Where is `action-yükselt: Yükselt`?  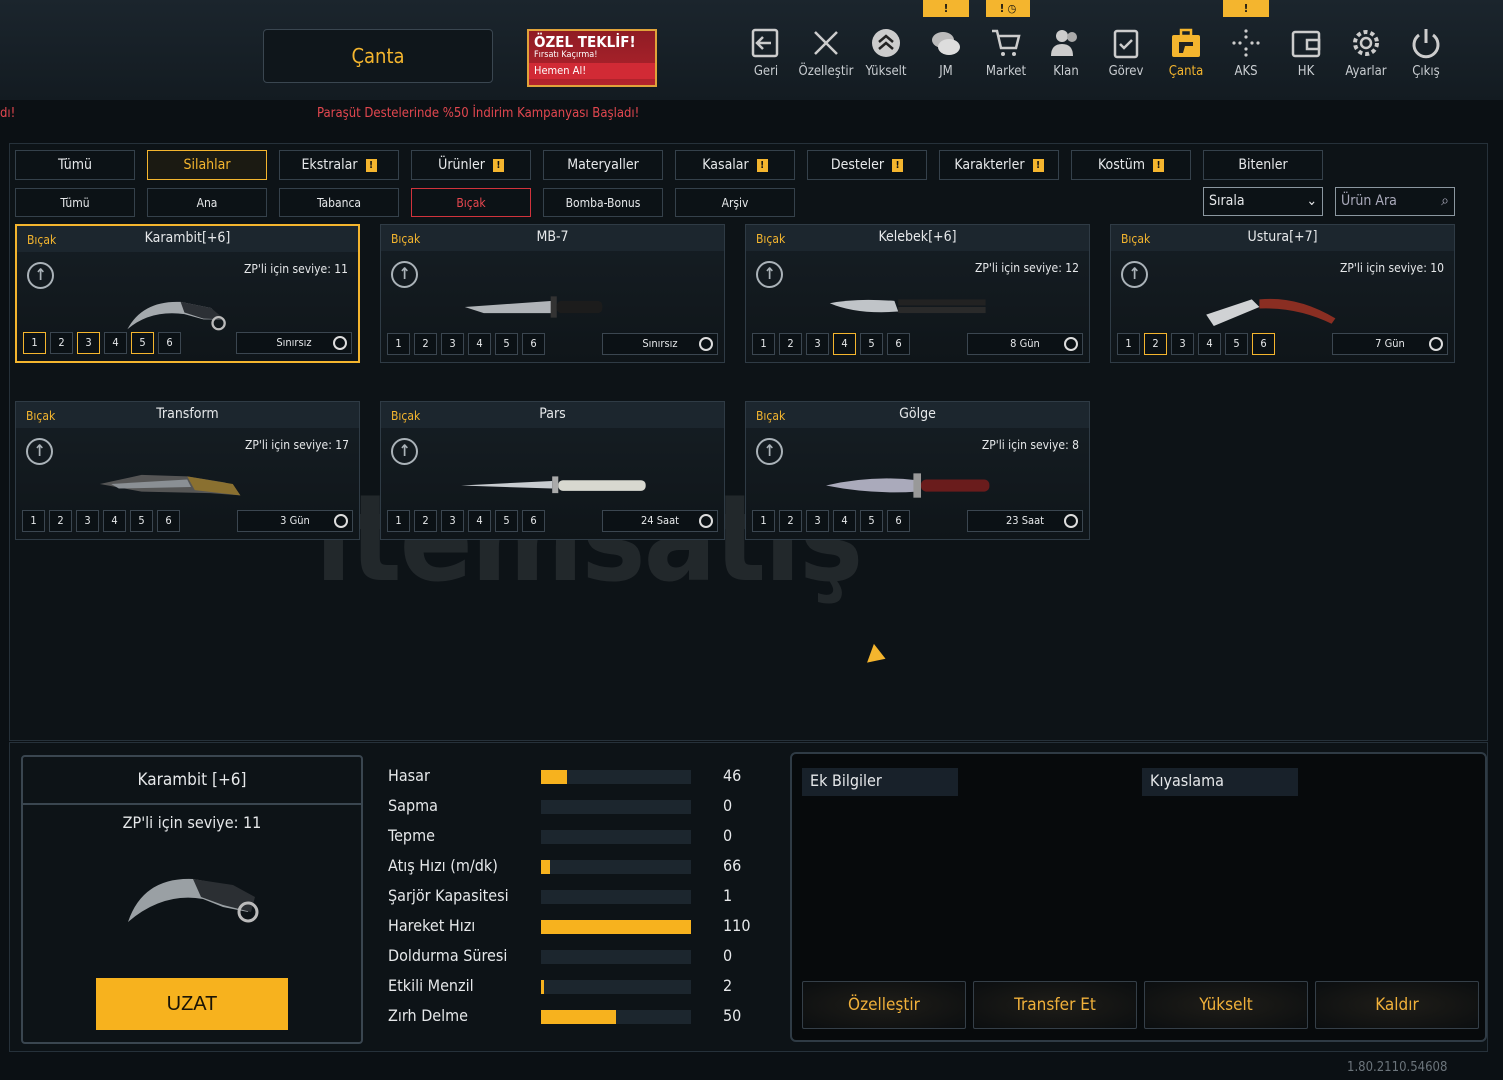 action-yükselt: Yükselt is located at coordinates (1226, 1005).